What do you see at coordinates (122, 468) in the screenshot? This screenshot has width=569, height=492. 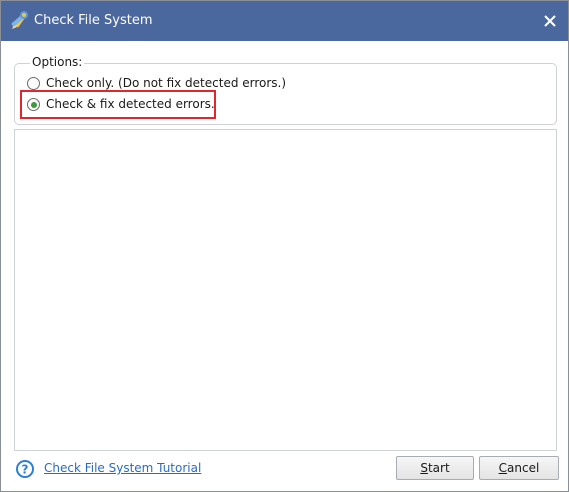 I see `tutorial-link: Check File System Tutorial` at bounding box center [122, 468].